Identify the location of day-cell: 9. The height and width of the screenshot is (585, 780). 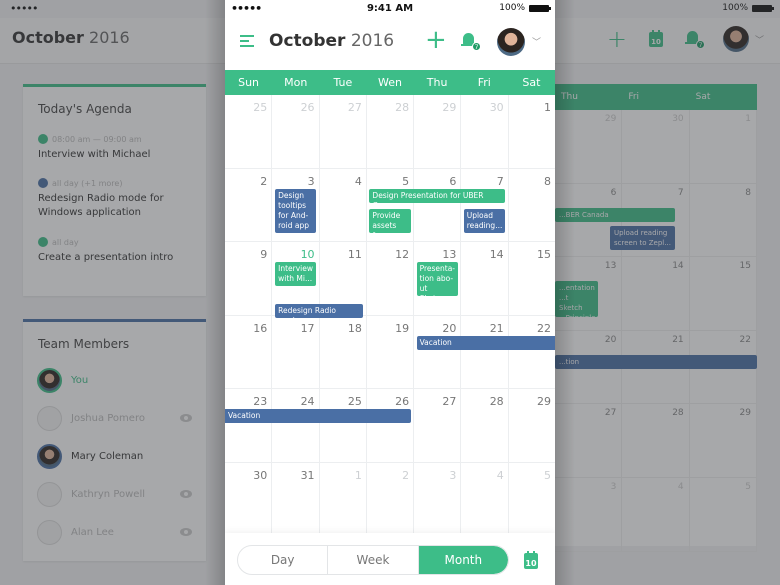
(249, 278).